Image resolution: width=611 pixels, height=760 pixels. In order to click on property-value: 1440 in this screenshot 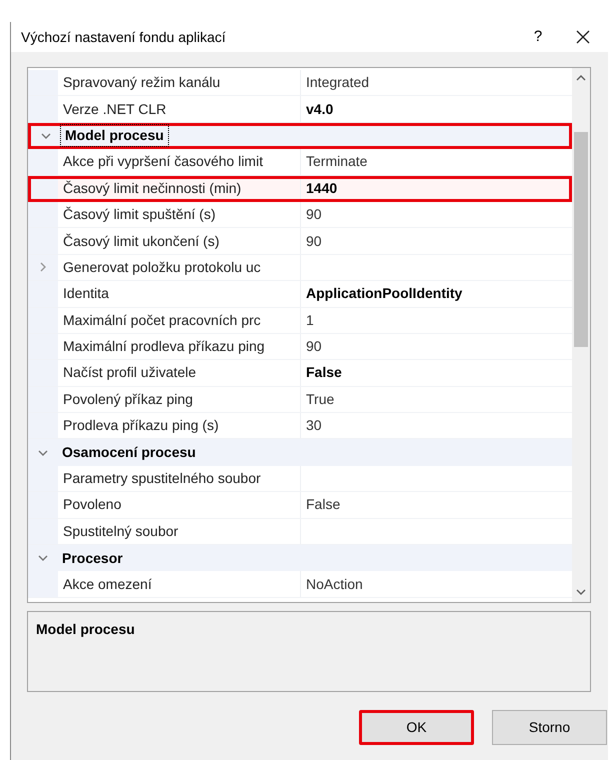, I will do `click(321, 188)`.